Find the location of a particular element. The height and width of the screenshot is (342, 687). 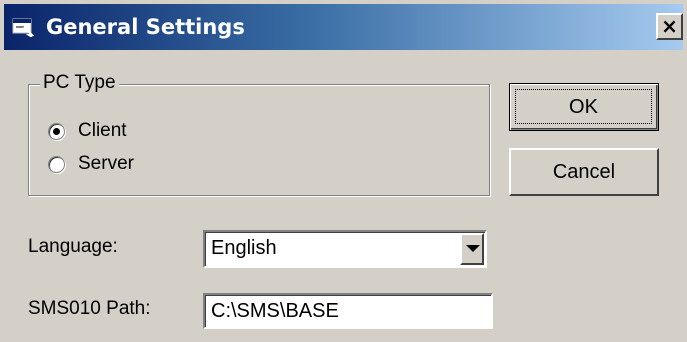

radio-client: Client is located at coordinates (87, 131).